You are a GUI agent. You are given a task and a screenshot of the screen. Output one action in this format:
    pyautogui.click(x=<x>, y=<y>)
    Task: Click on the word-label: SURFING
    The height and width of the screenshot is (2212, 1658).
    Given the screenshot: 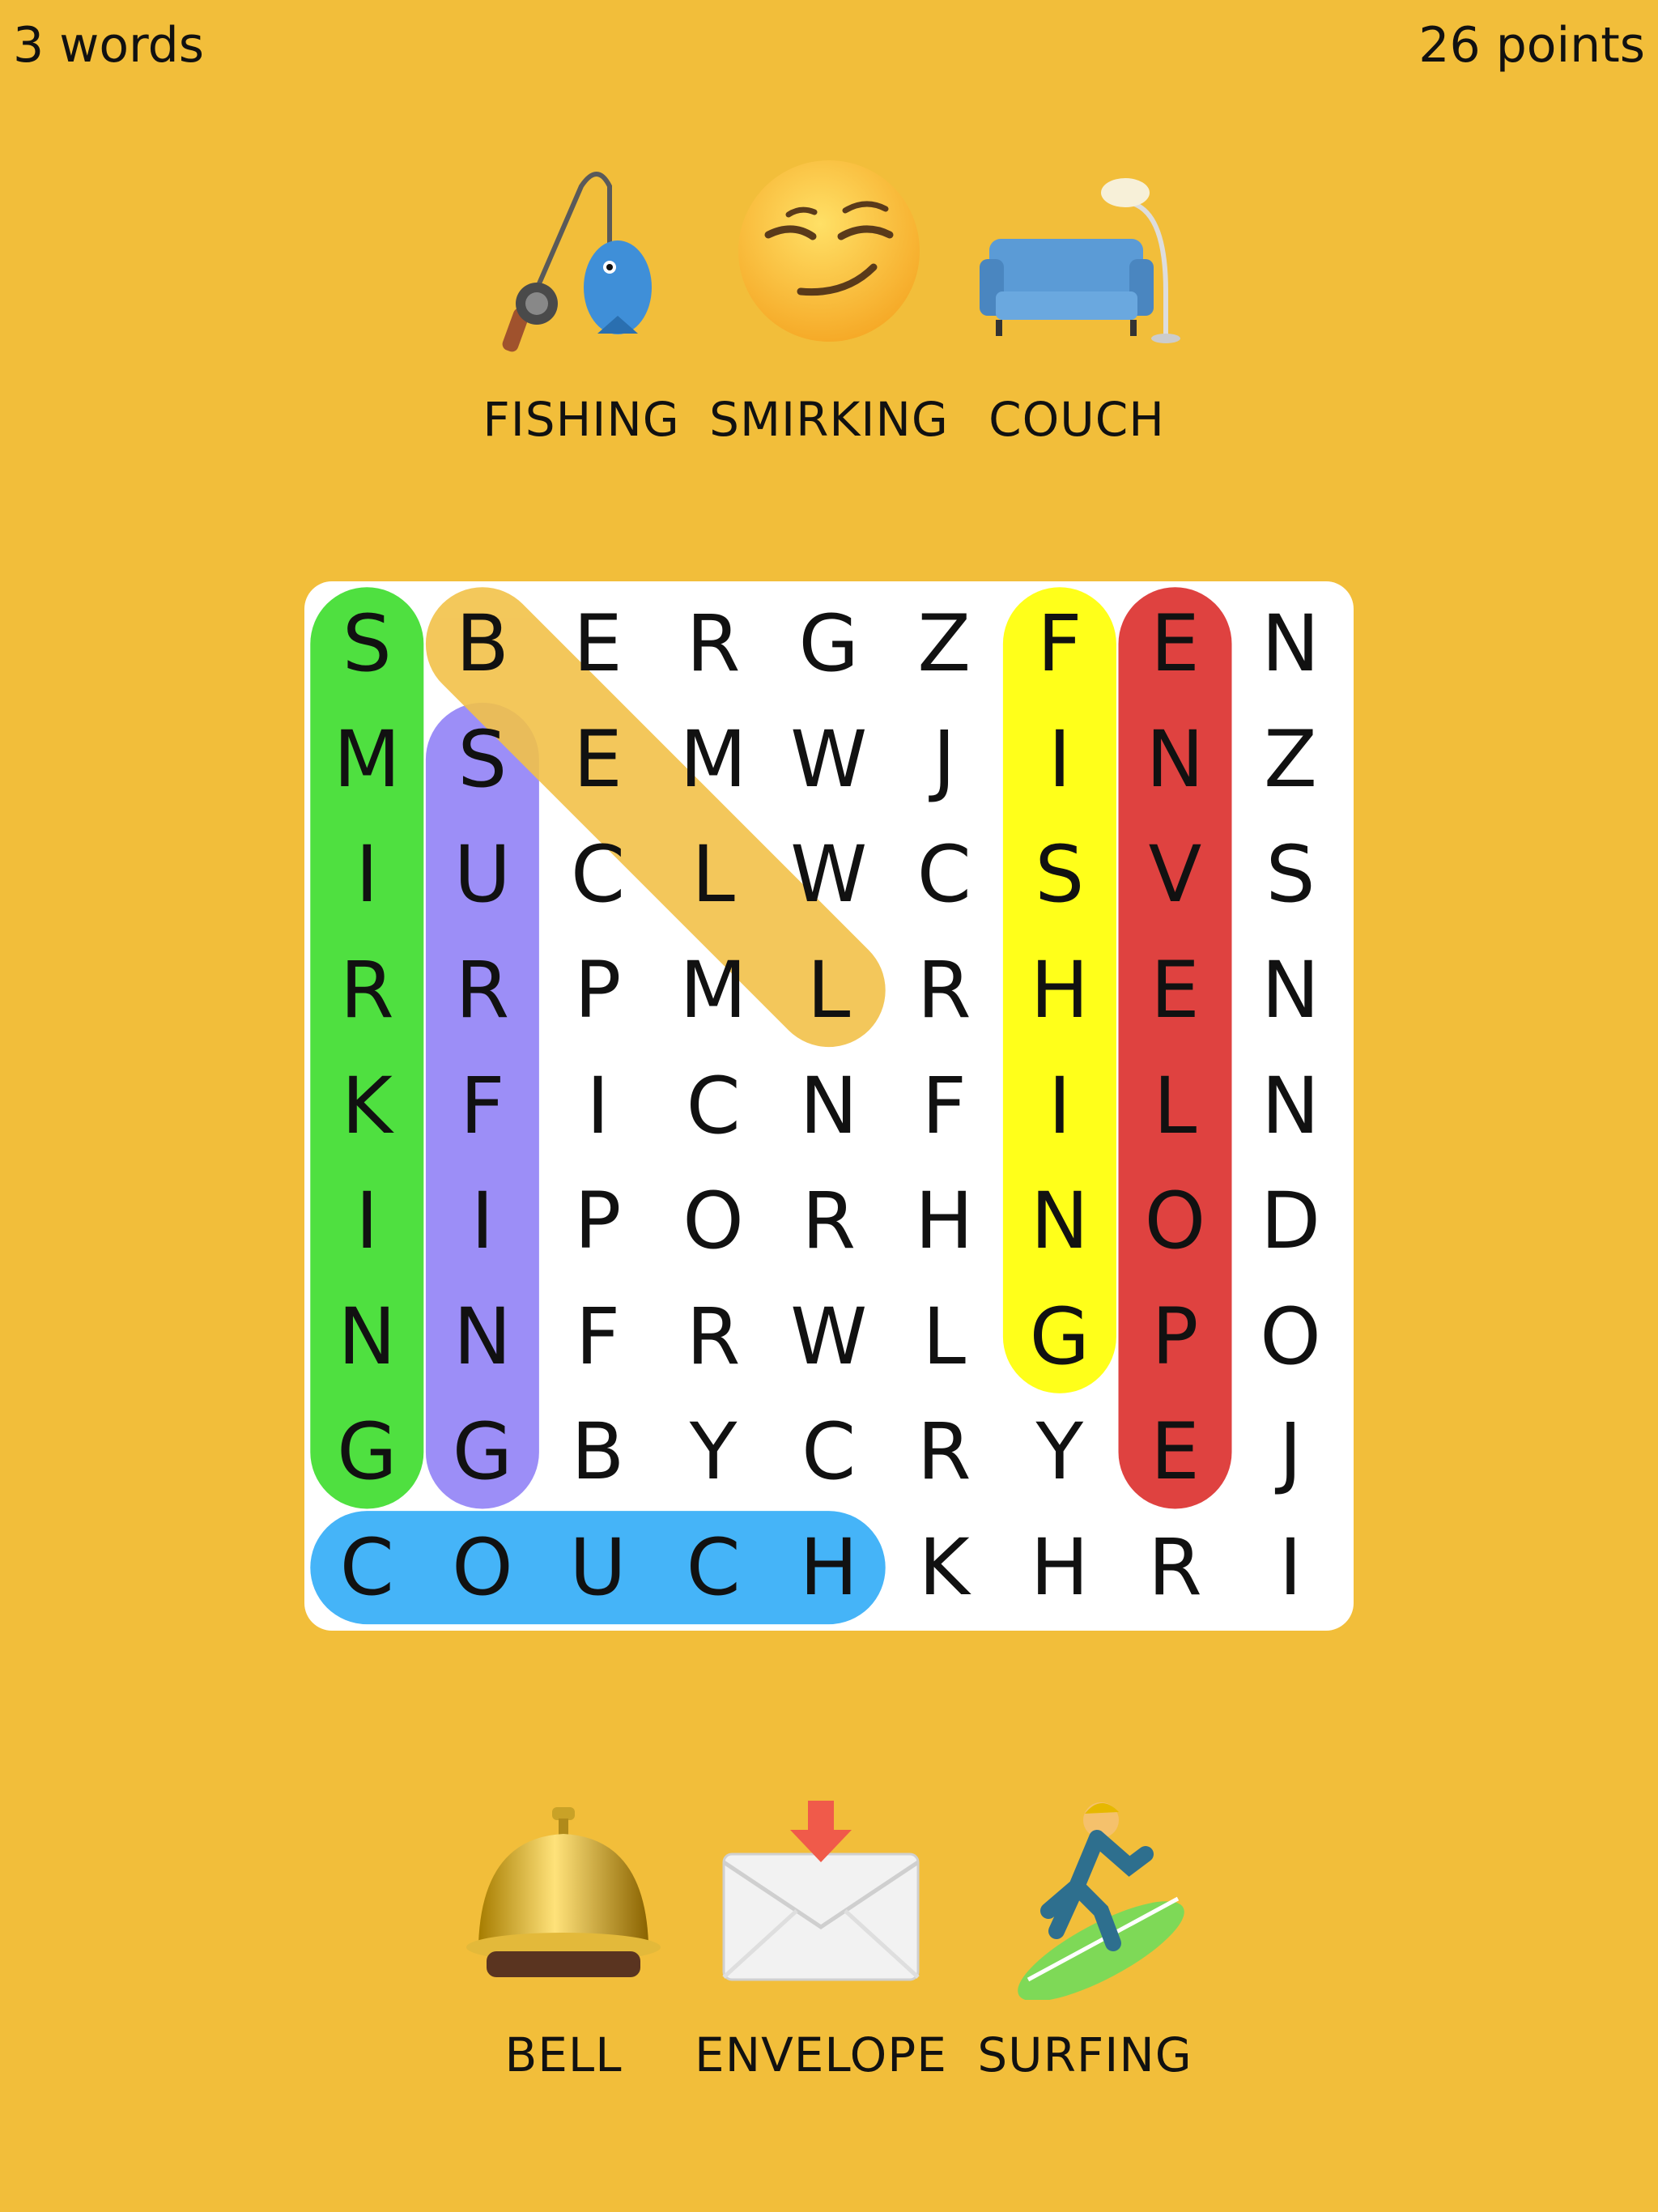 What is the action you would take?
    pyautogui.click(x=1084, y=2054)
    